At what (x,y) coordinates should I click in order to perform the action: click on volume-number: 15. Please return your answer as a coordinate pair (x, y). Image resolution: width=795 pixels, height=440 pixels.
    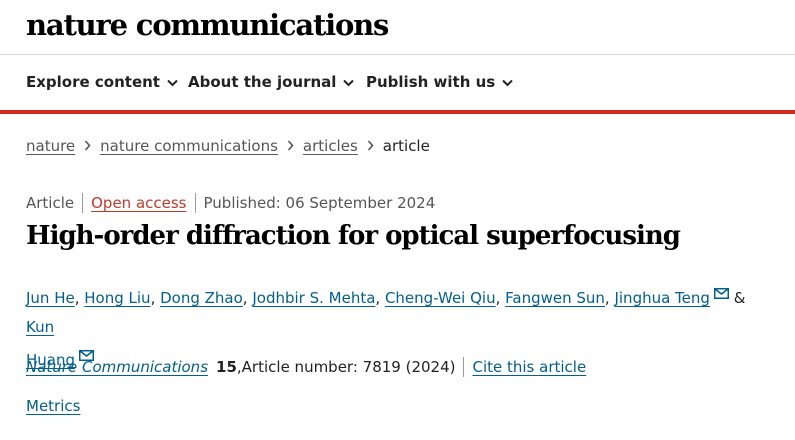
    Looking at the image, I should click on (226, 367).